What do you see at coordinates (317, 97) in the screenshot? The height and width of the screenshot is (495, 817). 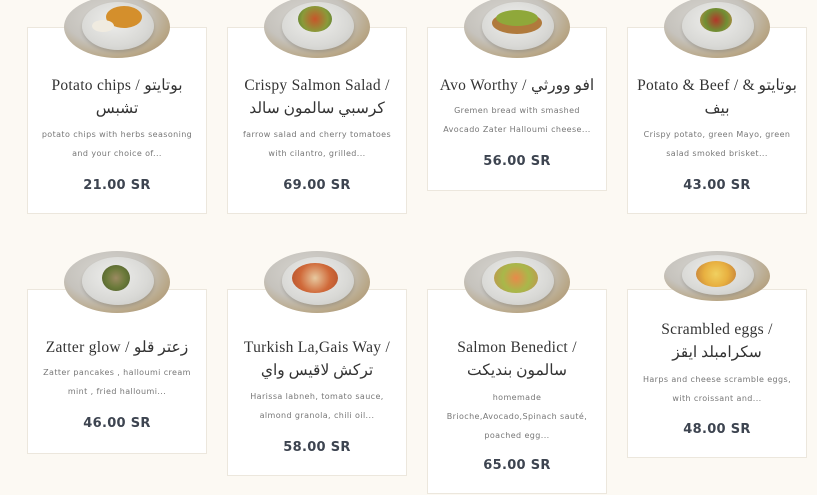 I see `item-title: Crispy Salmon Salad / كرسبي سالمون سالد` at bounding box center [317, 97].